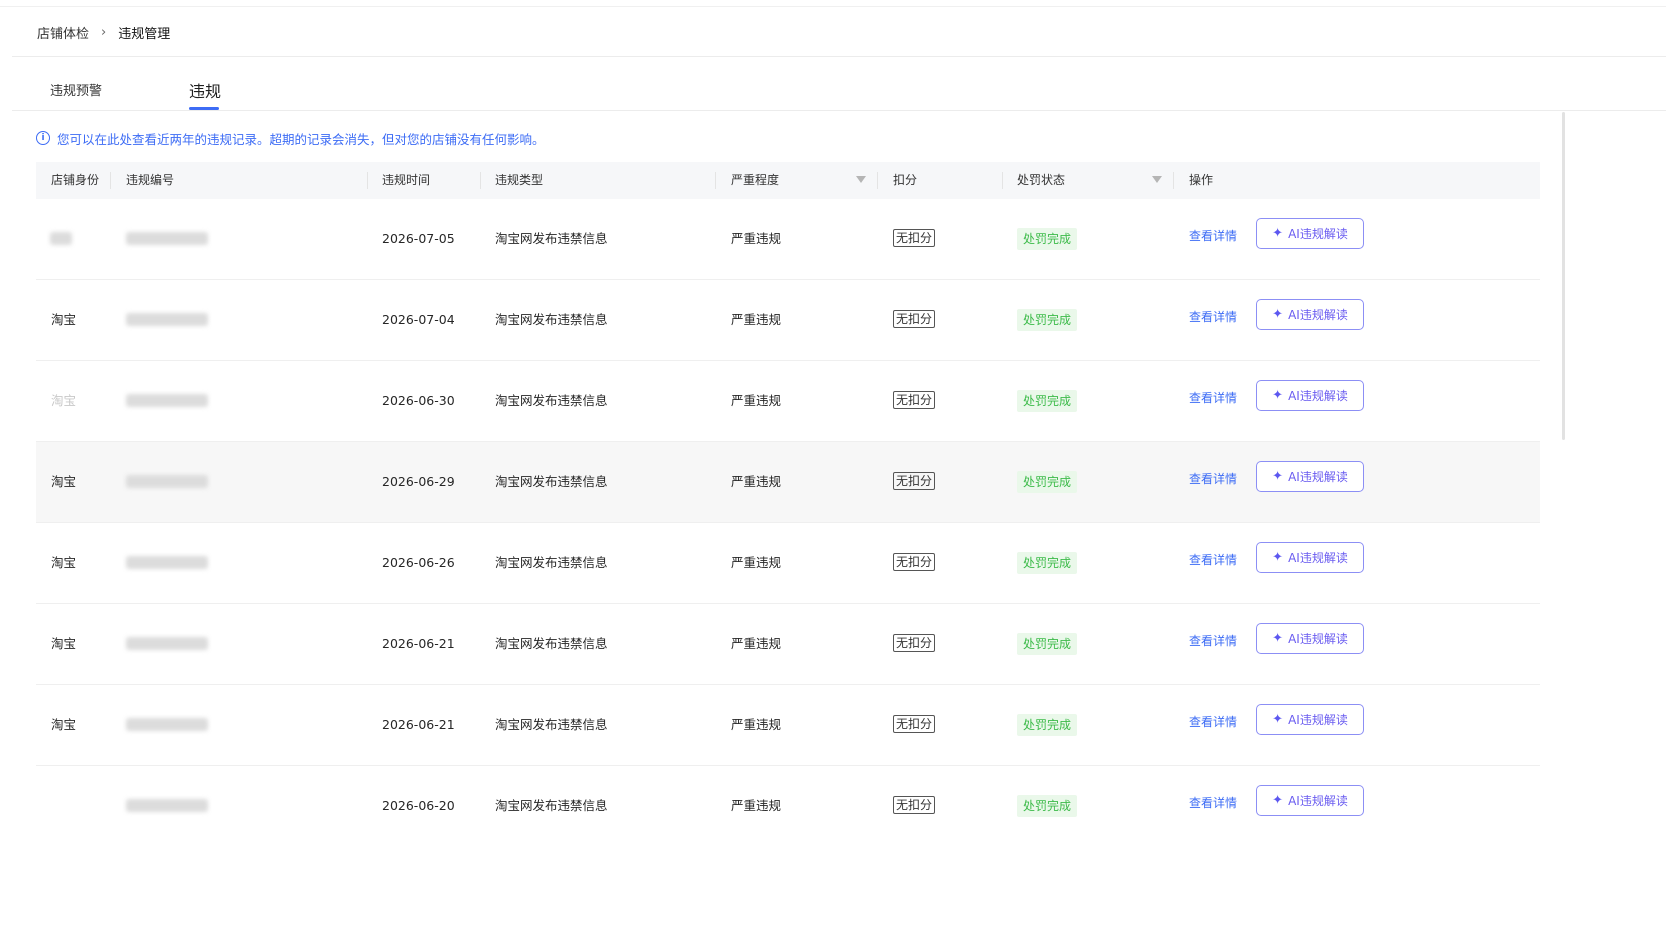  I want to click on violation-time: 2026-06-26, so click(418, 562).